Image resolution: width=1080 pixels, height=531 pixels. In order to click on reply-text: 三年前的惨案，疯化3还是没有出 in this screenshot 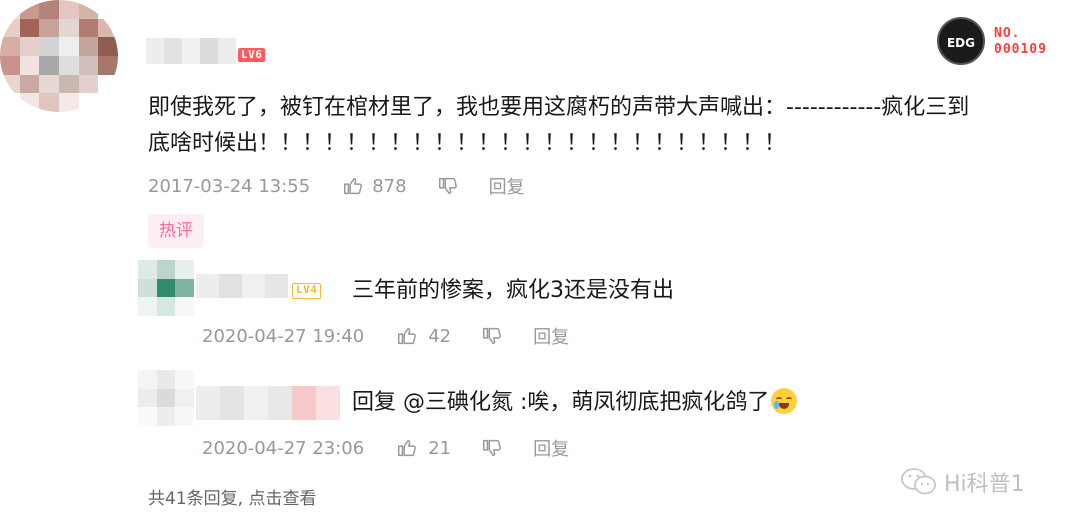, I will do `click(513, 290)`.